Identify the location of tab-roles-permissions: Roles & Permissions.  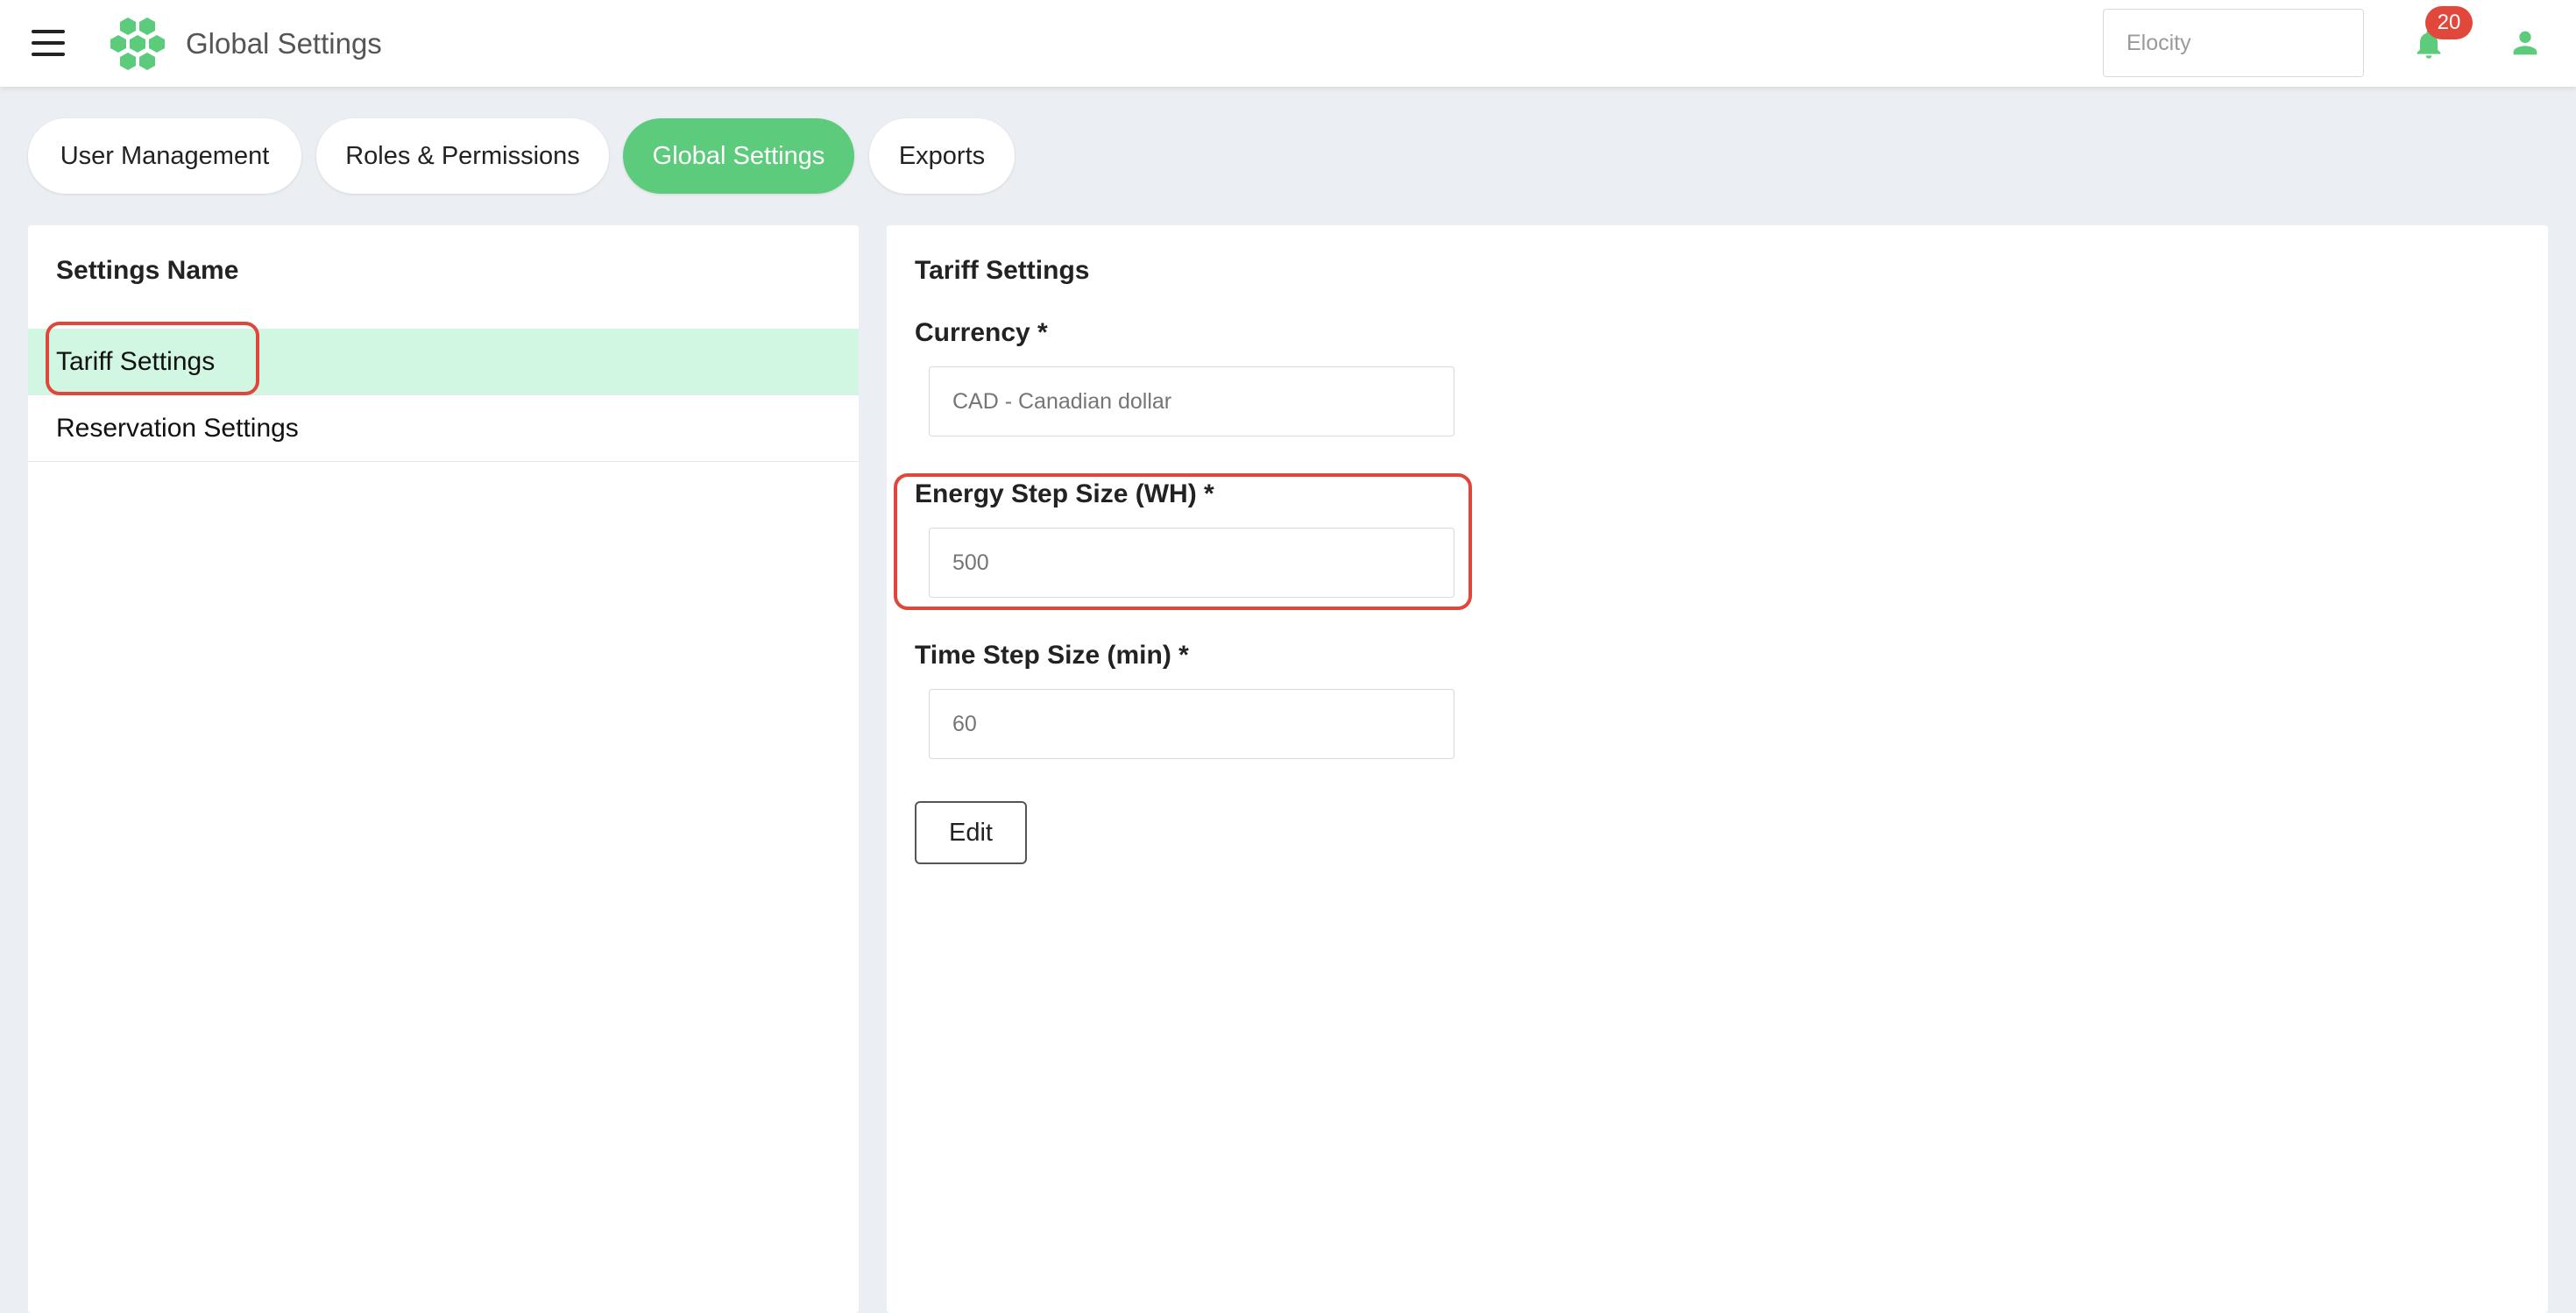
(462, 156).